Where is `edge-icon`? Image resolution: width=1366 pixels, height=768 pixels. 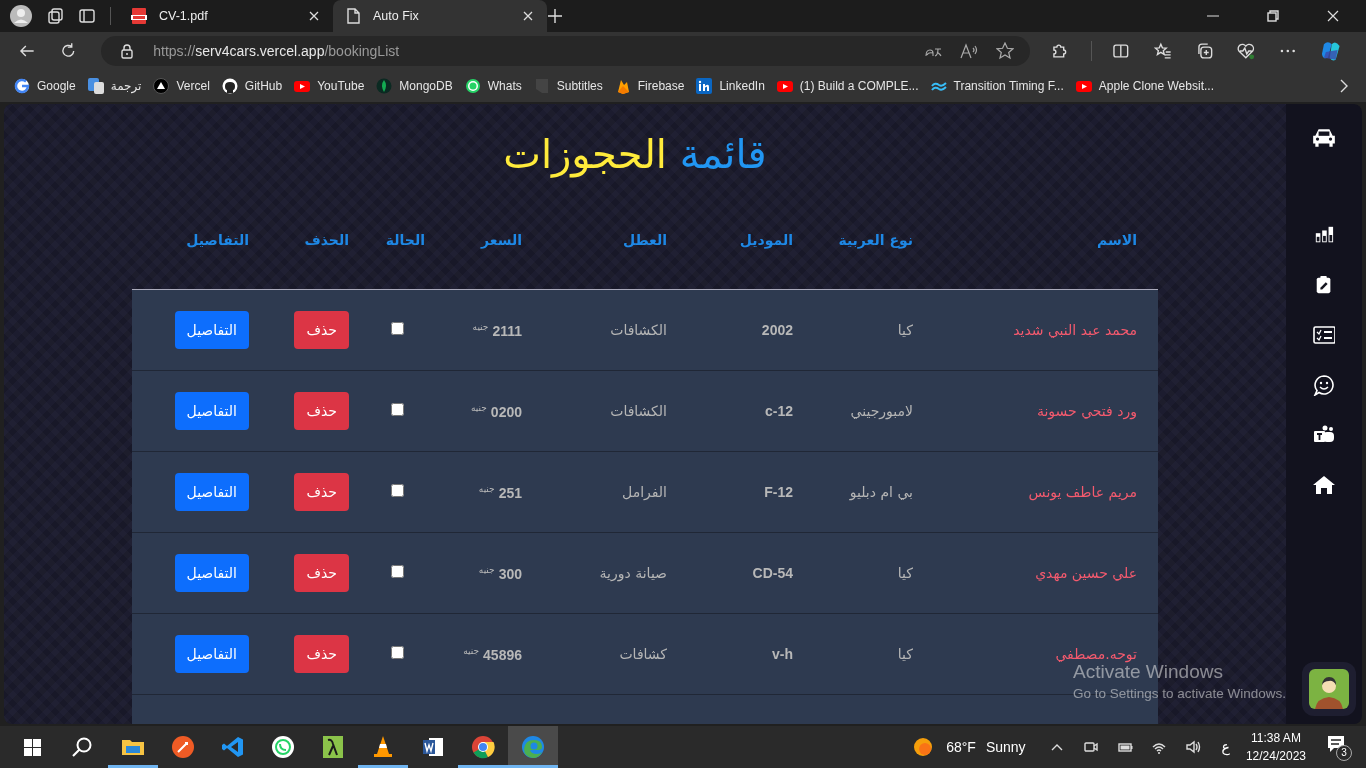
edge-icon is located at coordinates (533, 747).